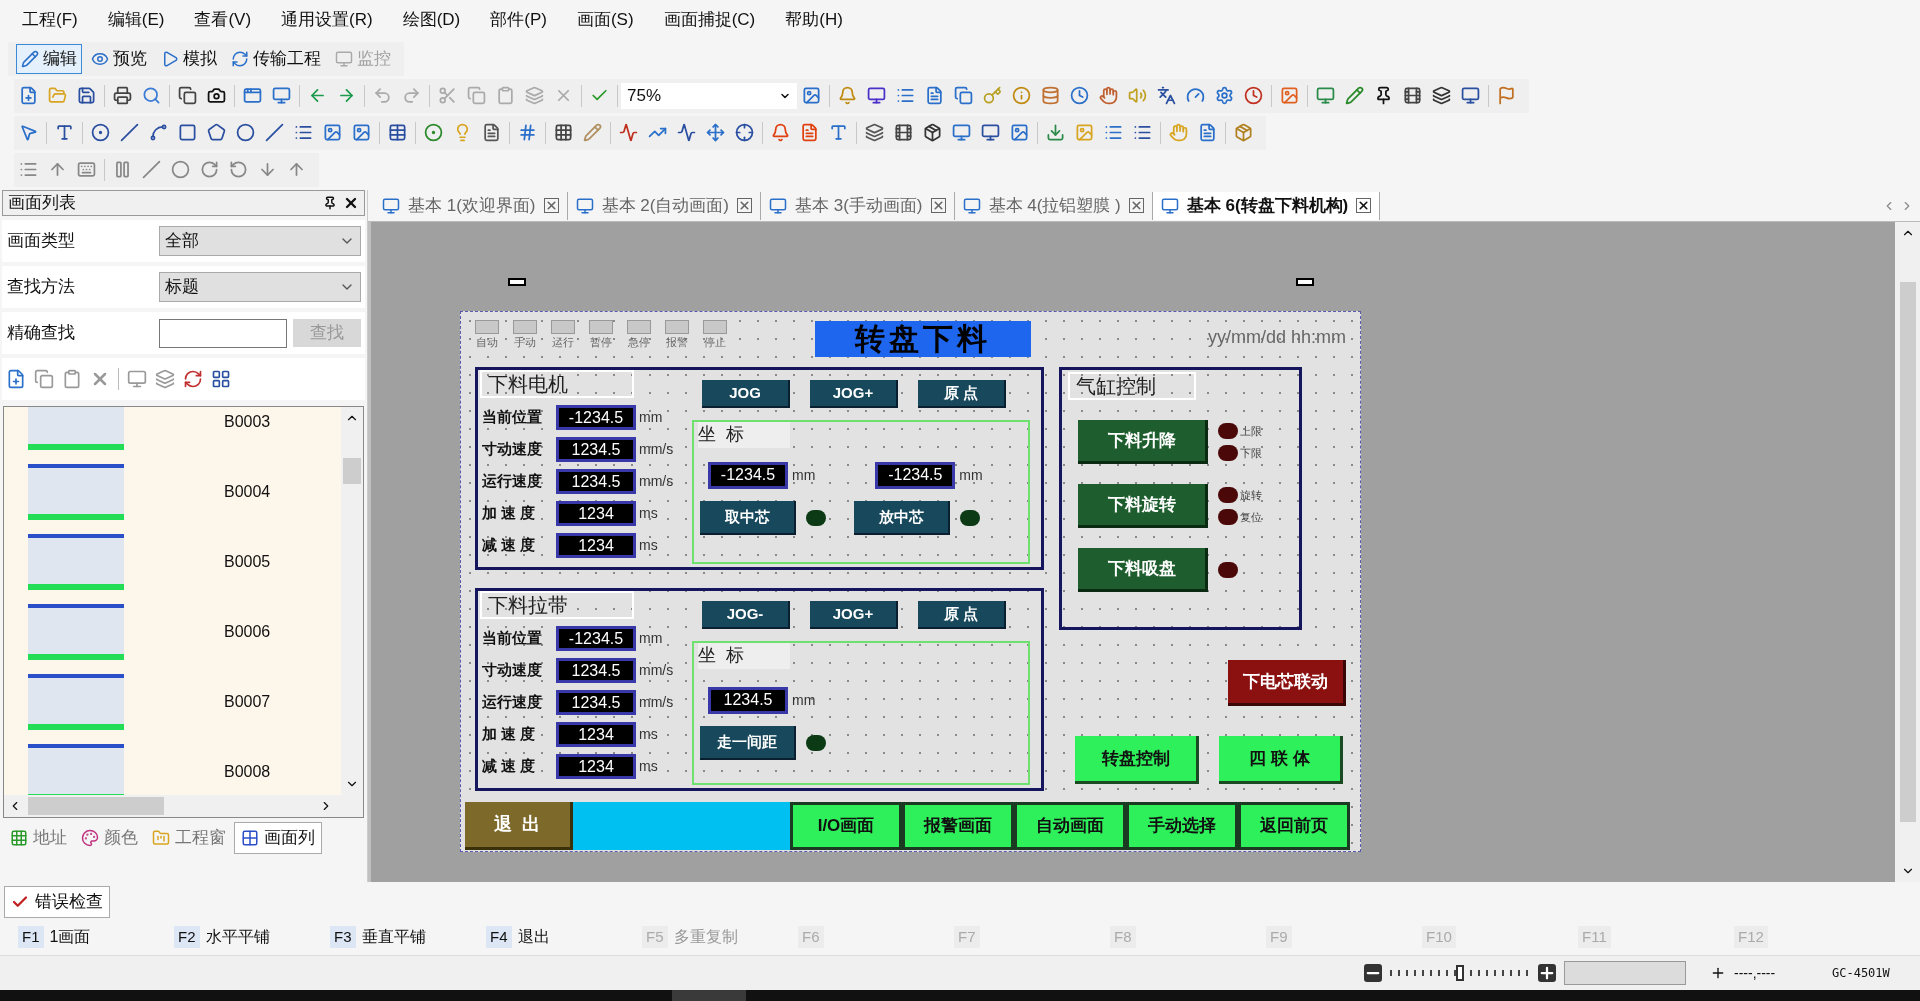 The image size is (1920, 1001). I want to click on keyboard-icon, so click(86, 169).